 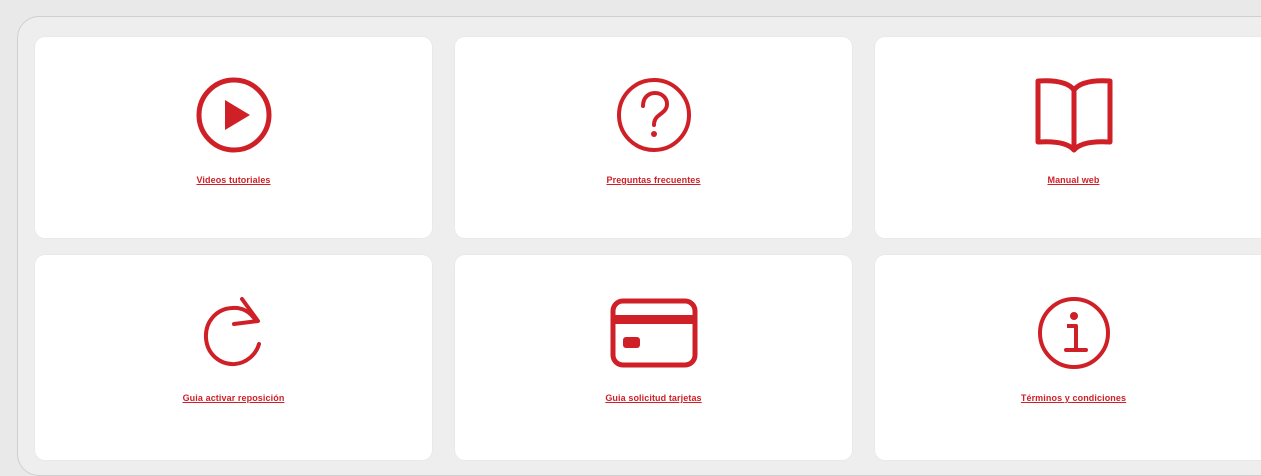 I want to click on card-guia-activar-reposicion: Guia activar reposición, so click(x=233, y=357).